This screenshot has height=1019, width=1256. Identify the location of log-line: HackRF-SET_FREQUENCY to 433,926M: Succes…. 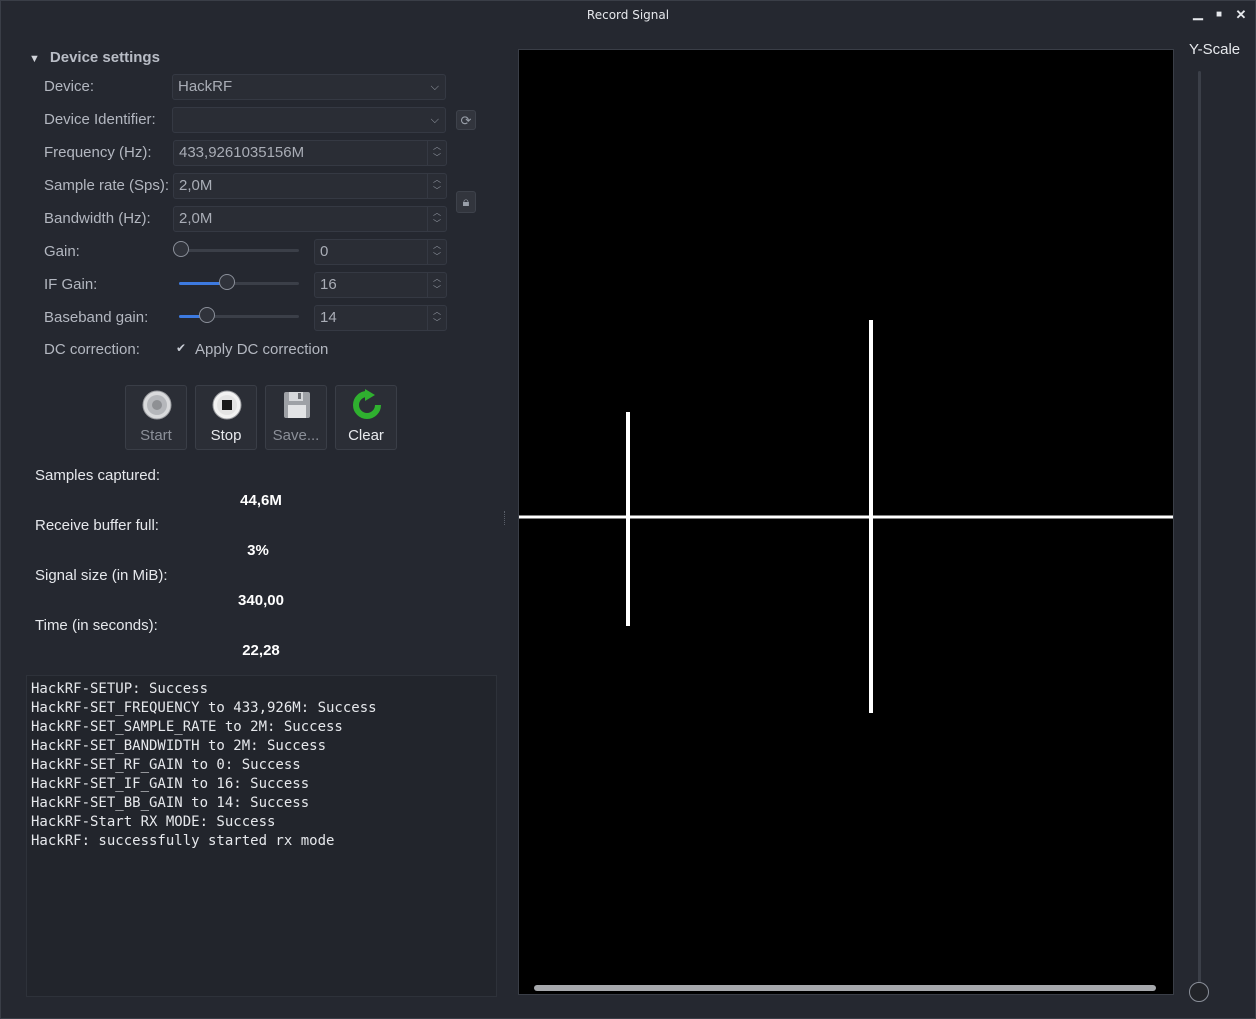
(204, 708).